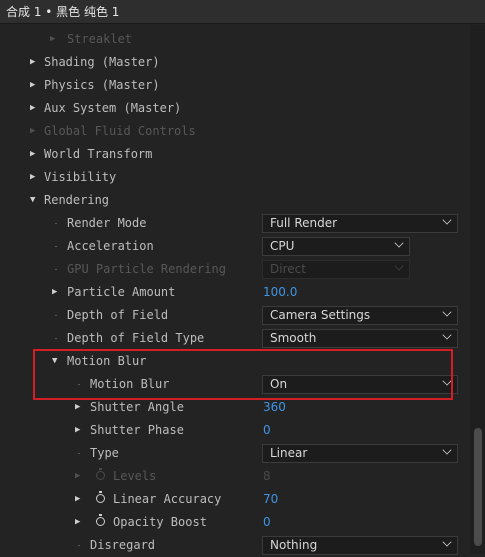 The image size is (485, 557). Describe the element at coordinates (235, 200) in the screenshot. I see `row-rendering: ▼ Rendering` at that location.